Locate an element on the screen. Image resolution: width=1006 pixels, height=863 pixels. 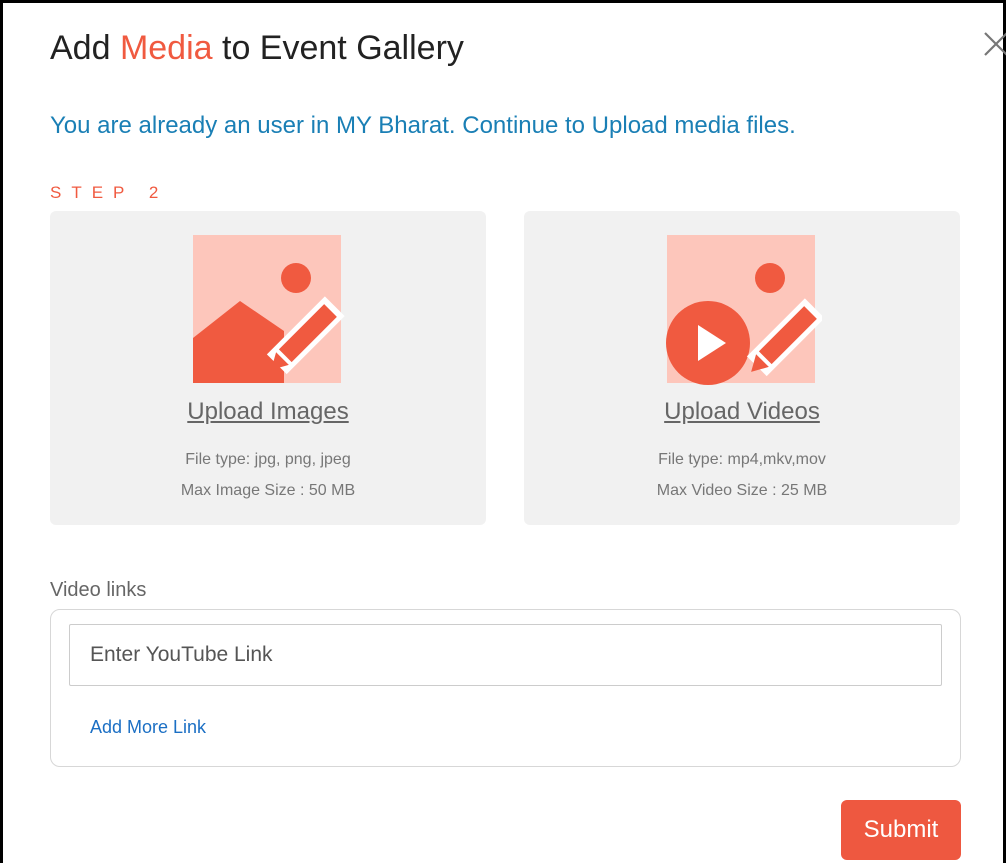
submit-button: Submit is located at coordinates (901, 830).